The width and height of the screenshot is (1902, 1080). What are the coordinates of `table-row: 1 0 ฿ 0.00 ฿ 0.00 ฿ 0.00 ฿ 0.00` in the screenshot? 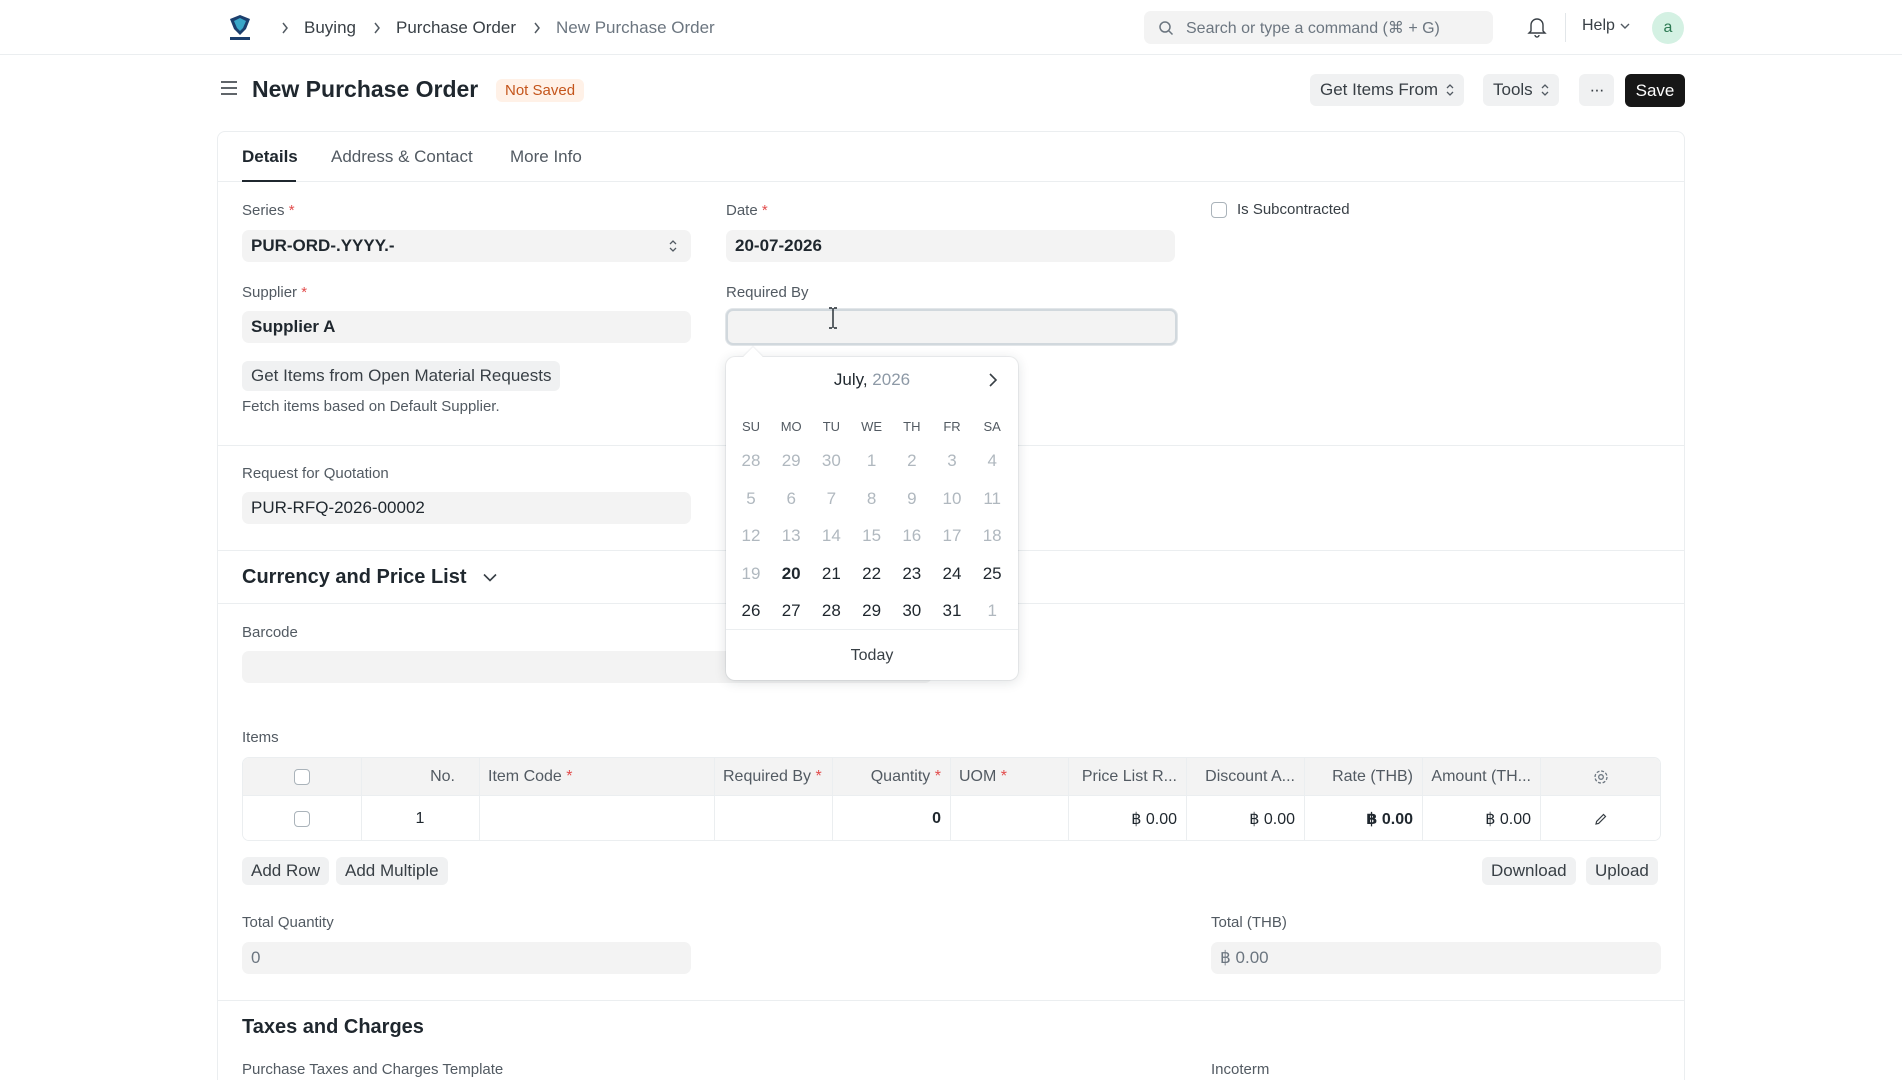 It's located at (951, 818).